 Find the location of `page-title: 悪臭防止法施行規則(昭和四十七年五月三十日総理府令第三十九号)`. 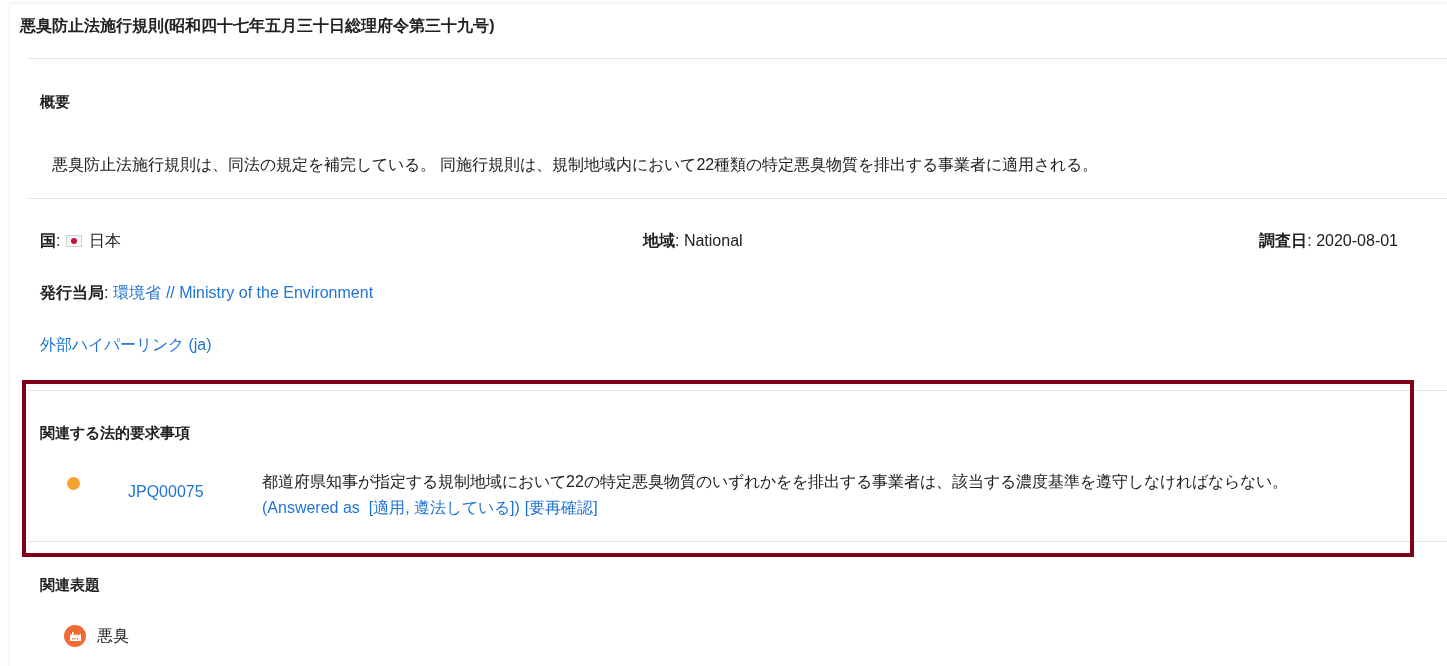

page-title: 悪臭防止法施行規則(昭和四十七年五月三十日総理府令第三十九号) is located at coordinates (258, 26).